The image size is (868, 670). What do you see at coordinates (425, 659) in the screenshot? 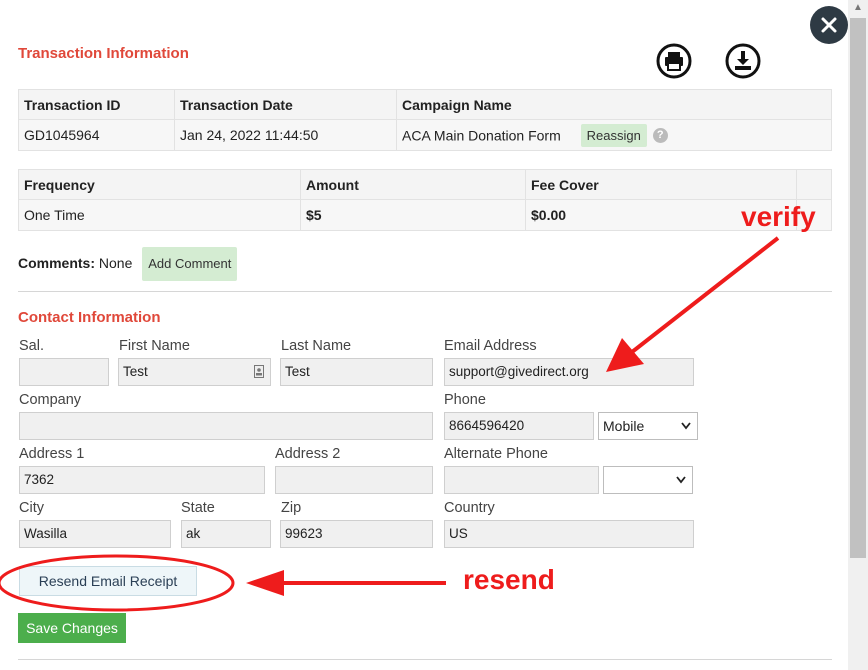
I see `divider-bottom` at bounding box center [425, 659].